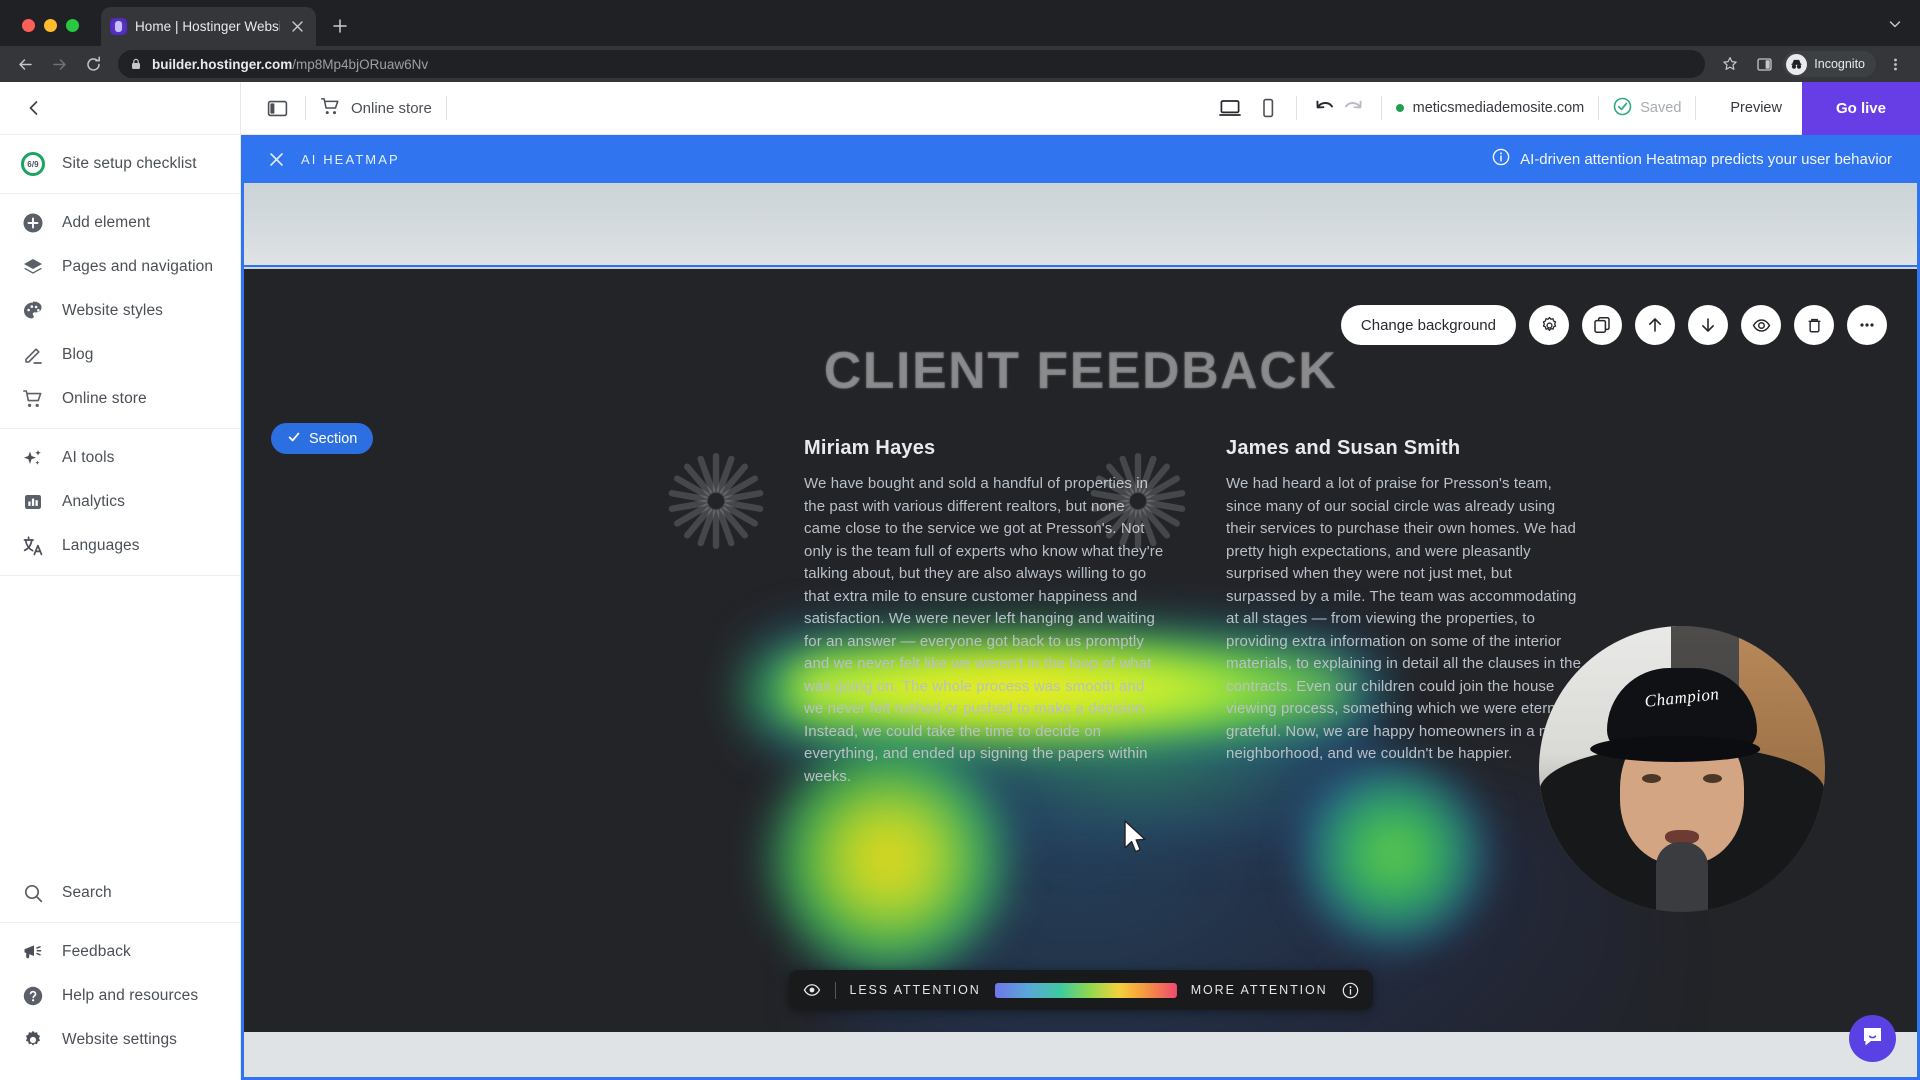 This screenshot has height=1080, width=1920. What do you see at coordinates (1428, 325) in the screenshot?
I see `change-background-button: Change background` at bounding box center [1428, 325].